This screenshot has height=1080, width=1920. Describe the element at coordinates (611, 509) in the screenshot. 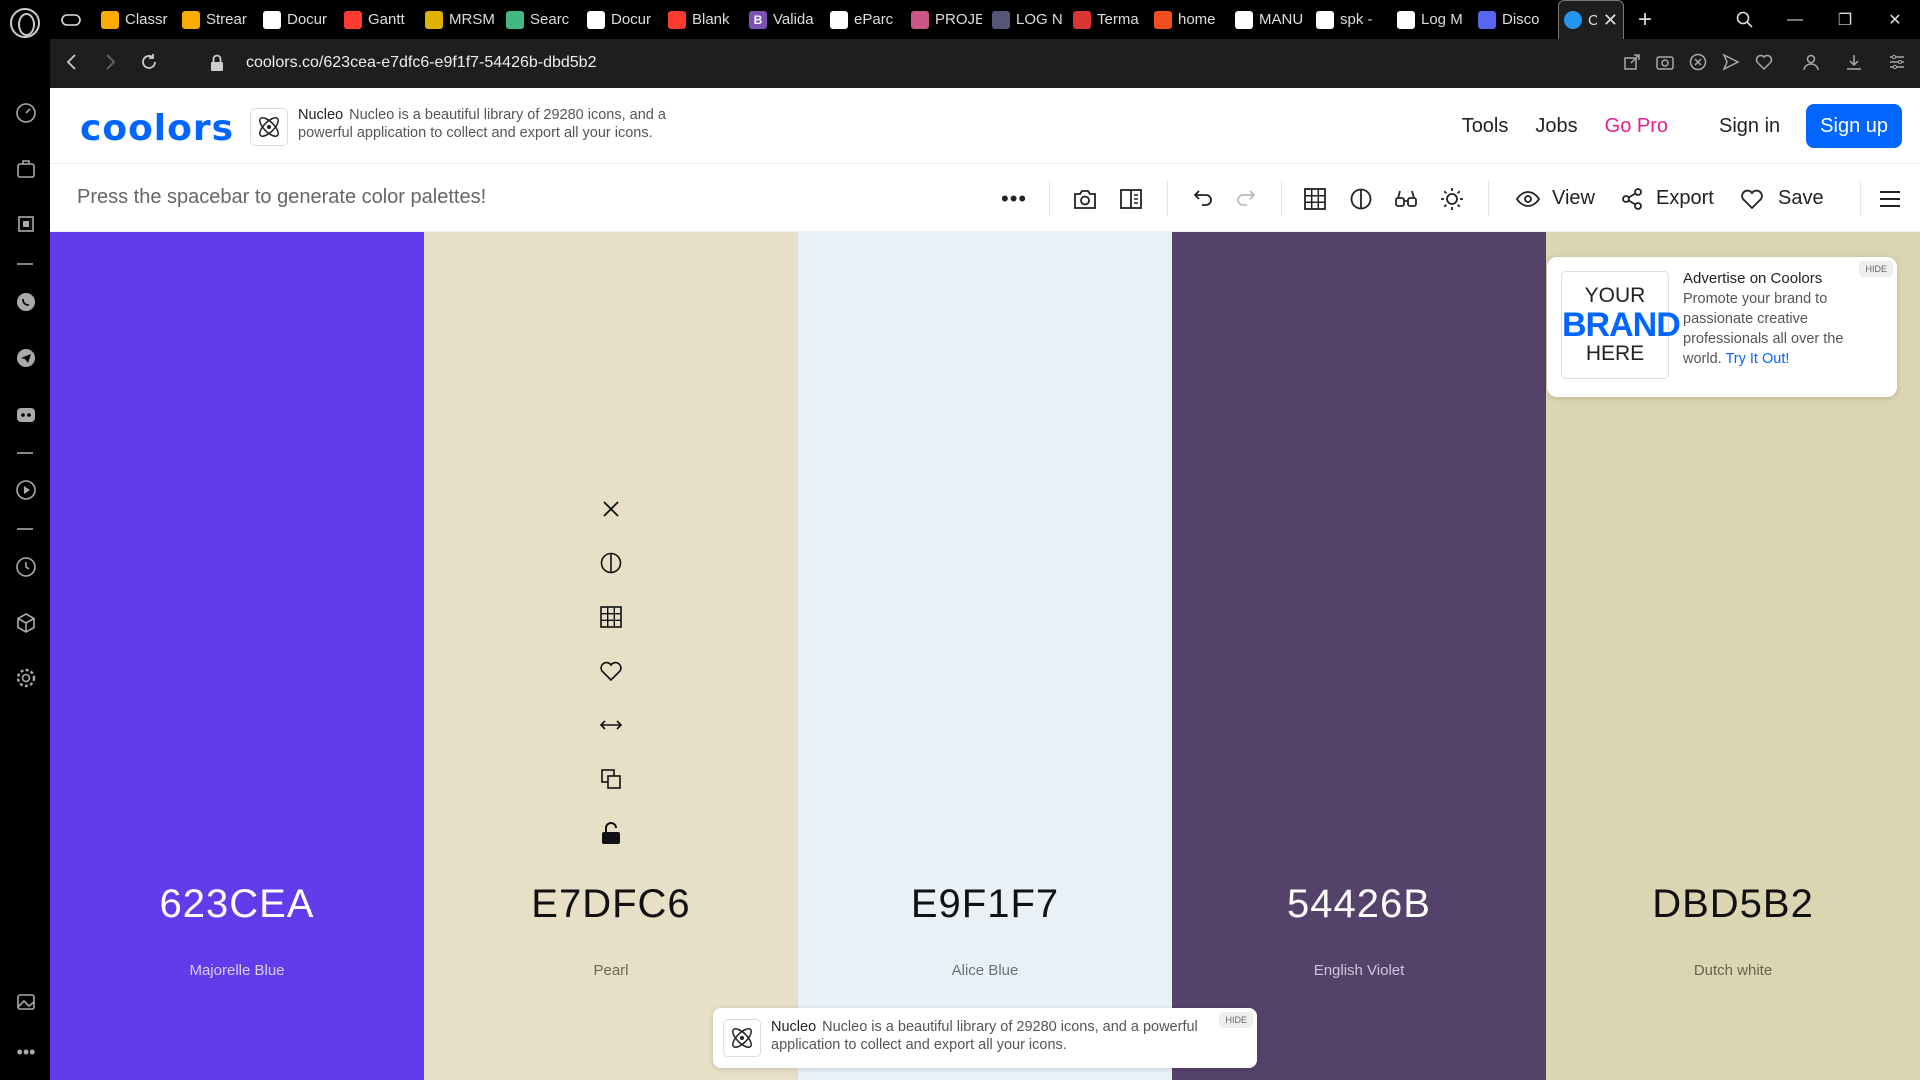

I see `close-icon` at that location.